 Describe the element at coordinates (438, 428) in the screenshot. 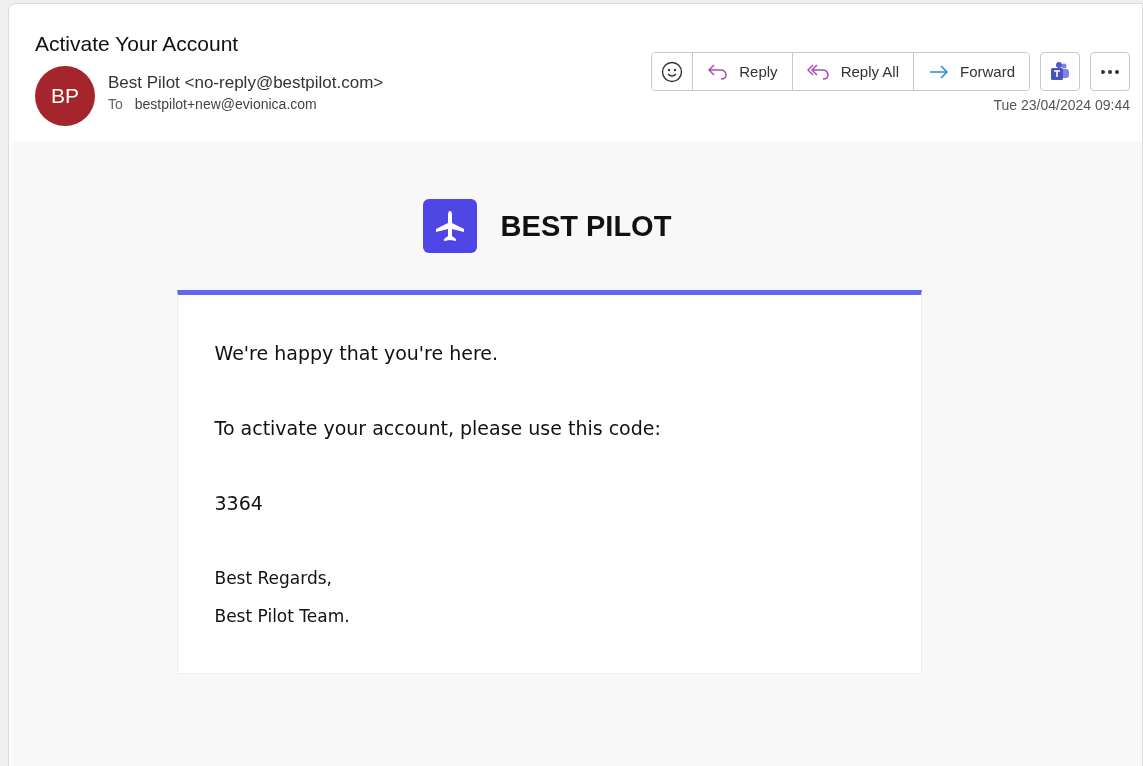

I see `message-text: To activate your account, please use this code:` at that location.